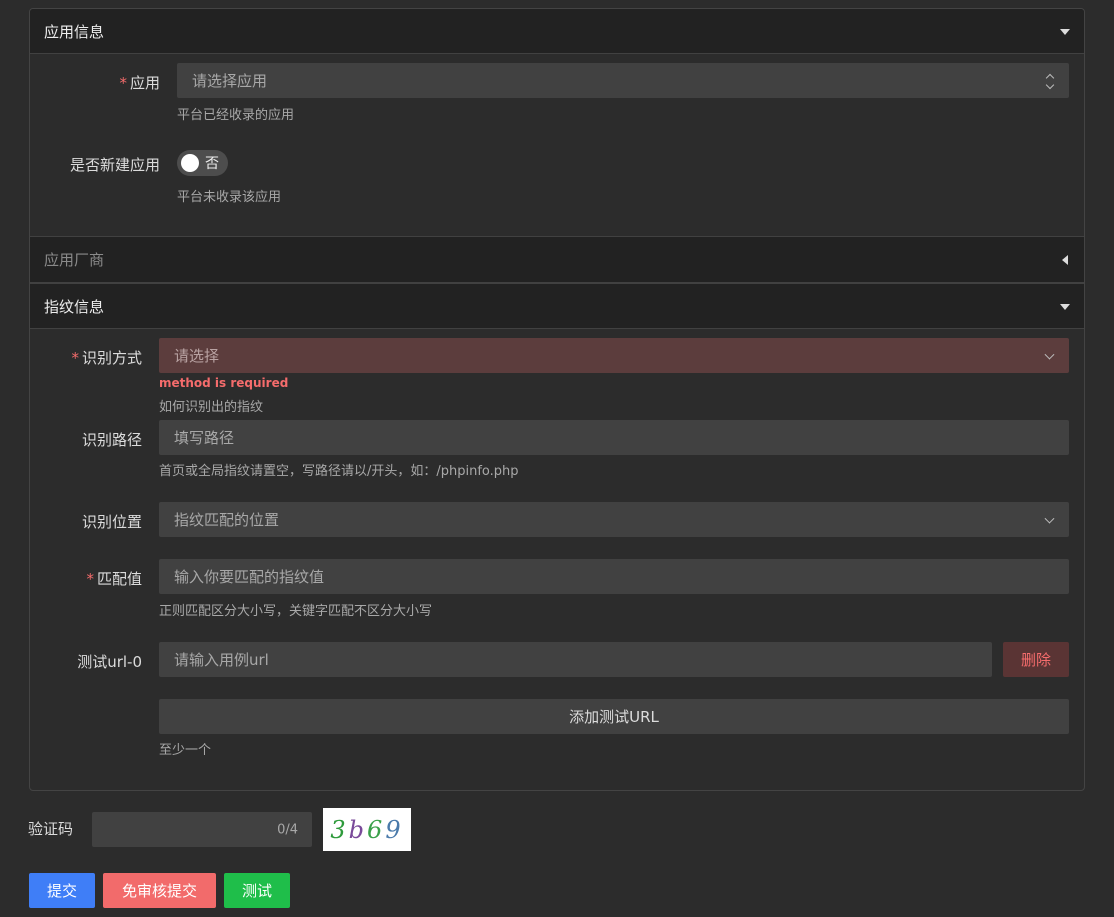 Image resolution: width=1114 pixels, height=917 pixels. I want to click on switch-text: 否, so click(212, 164).